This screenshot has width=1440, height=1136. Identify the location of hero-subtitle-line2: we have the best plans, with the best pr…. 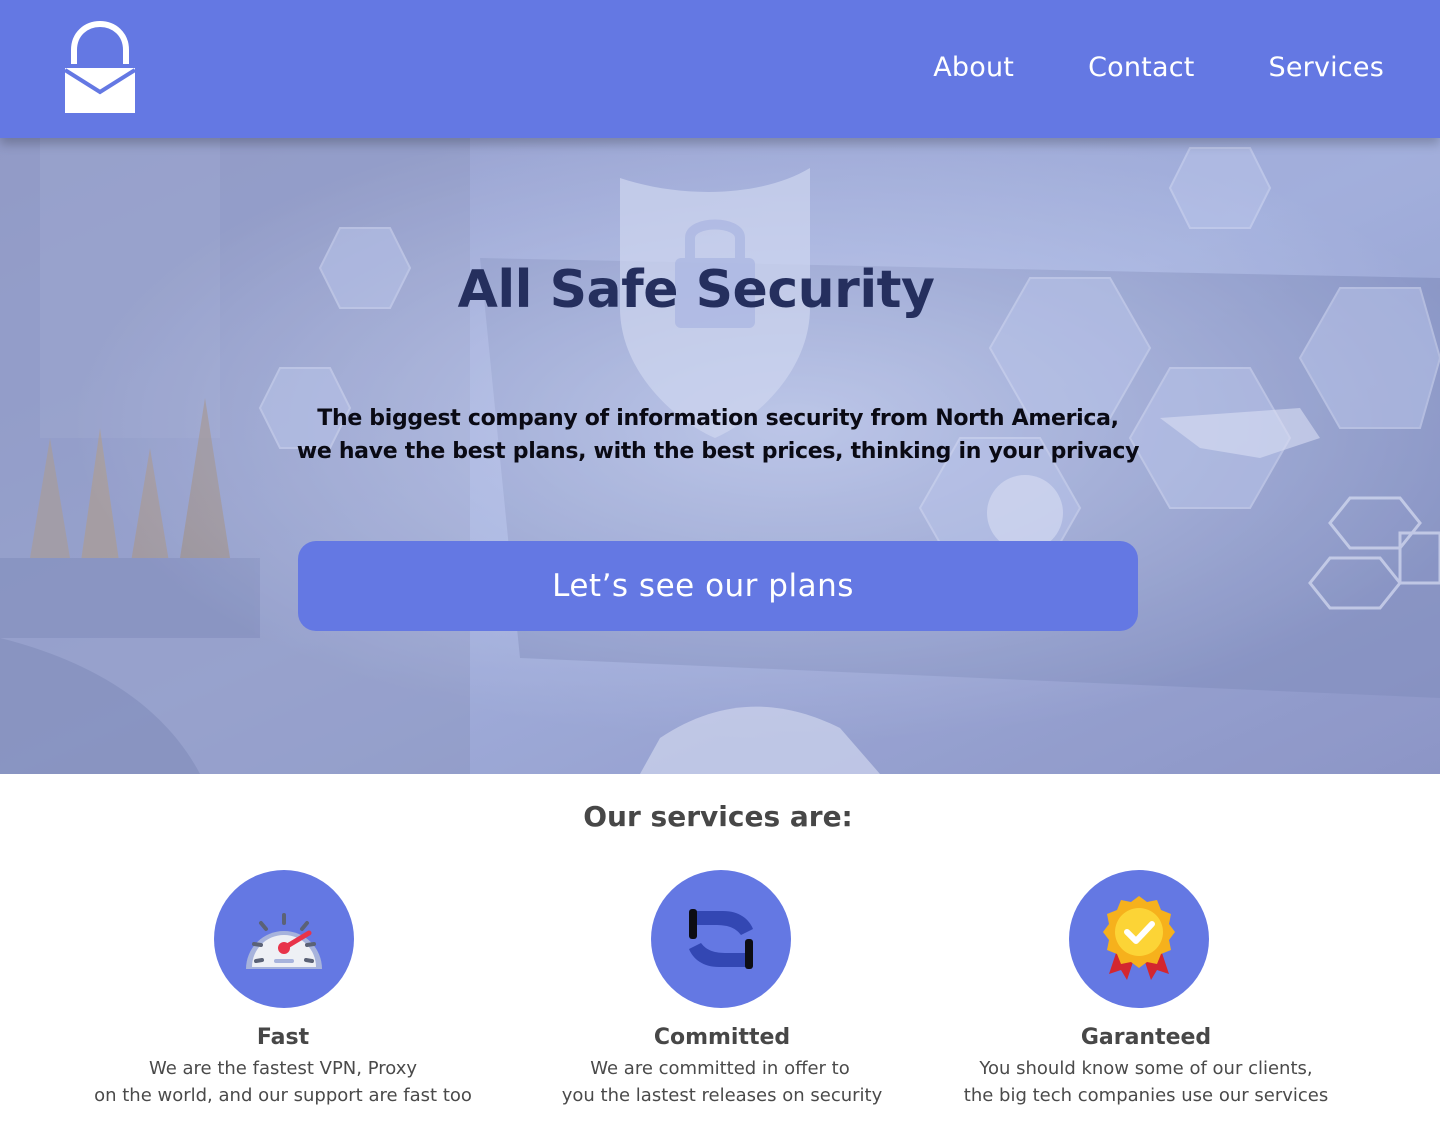
(718, 451).